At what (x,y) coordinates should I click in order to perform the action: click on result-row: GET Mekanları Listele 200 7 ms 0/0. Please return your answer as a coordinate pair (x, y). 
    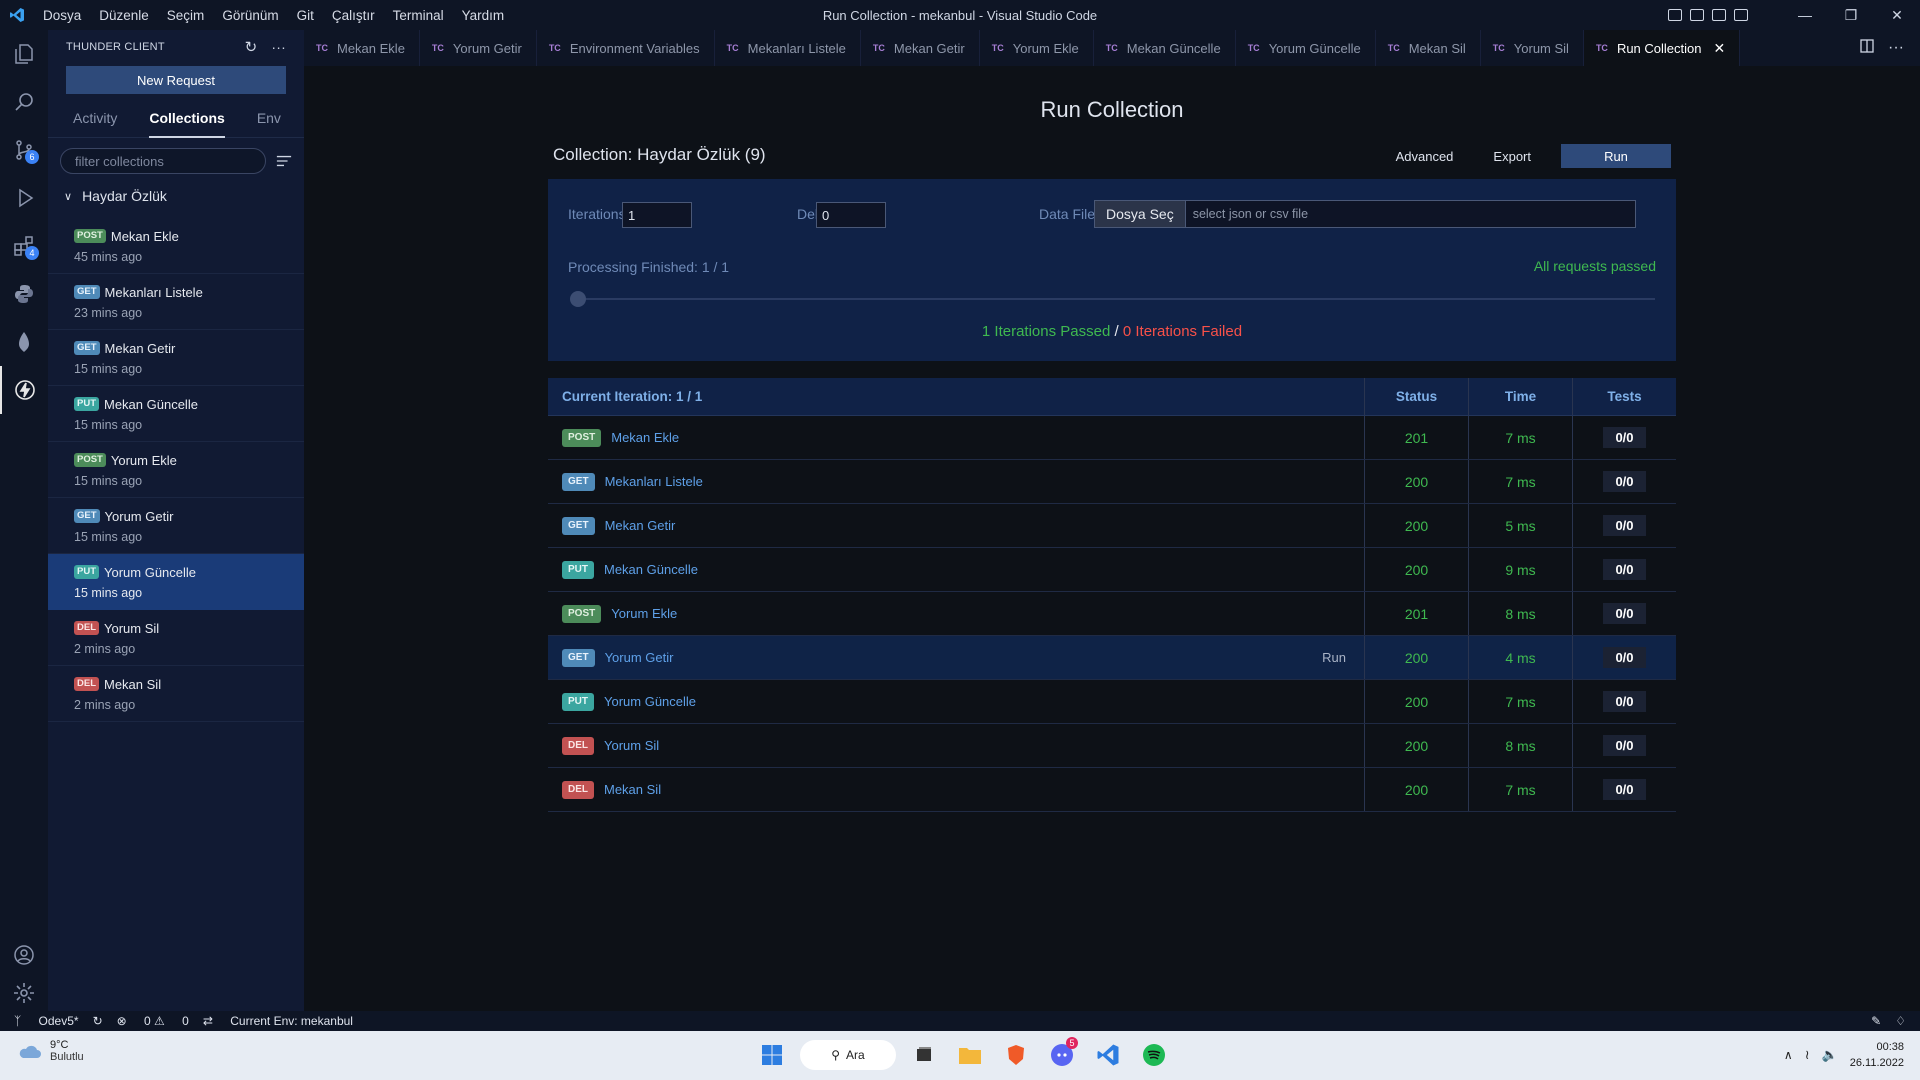
    Looking at the image, I should click on (1112, 482).